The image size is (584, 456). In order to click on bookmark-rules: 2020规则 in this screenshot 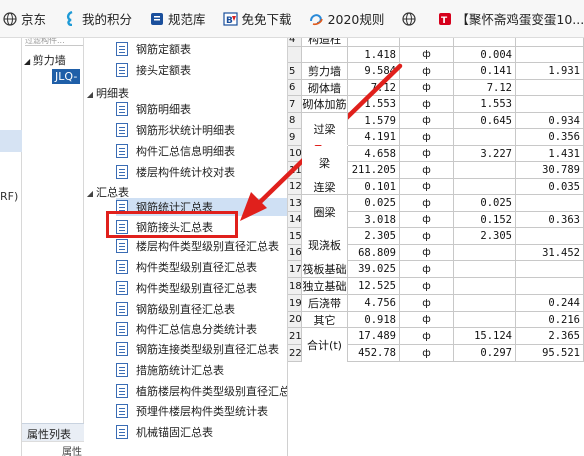, I will do `click(346, 18)`.